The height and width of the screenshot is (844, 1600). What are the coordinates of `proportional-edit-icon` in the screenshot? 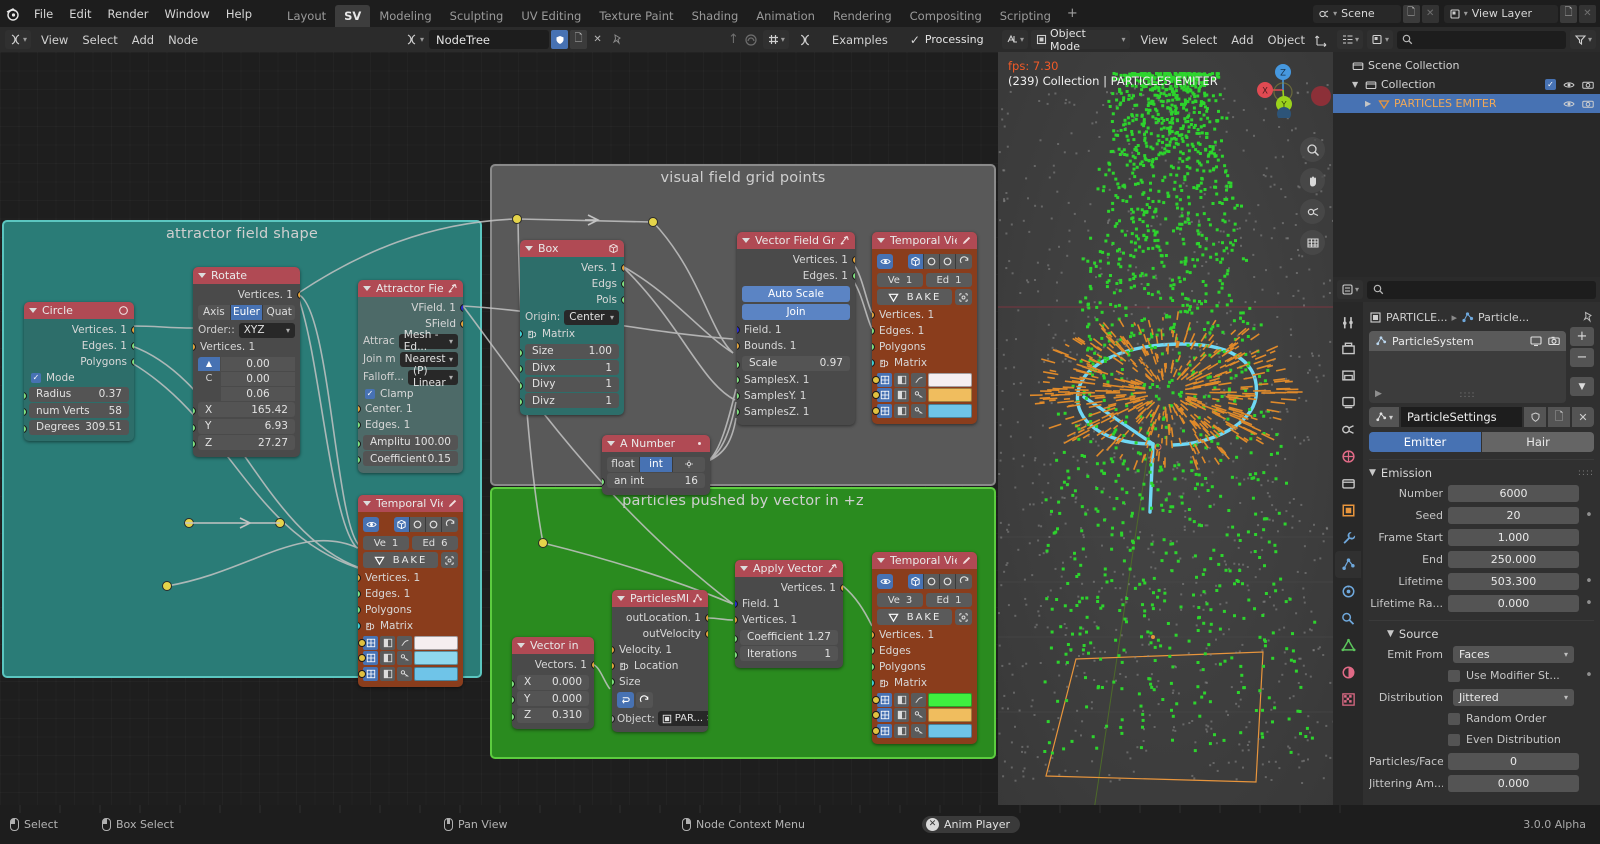 It's located at (751, 40).